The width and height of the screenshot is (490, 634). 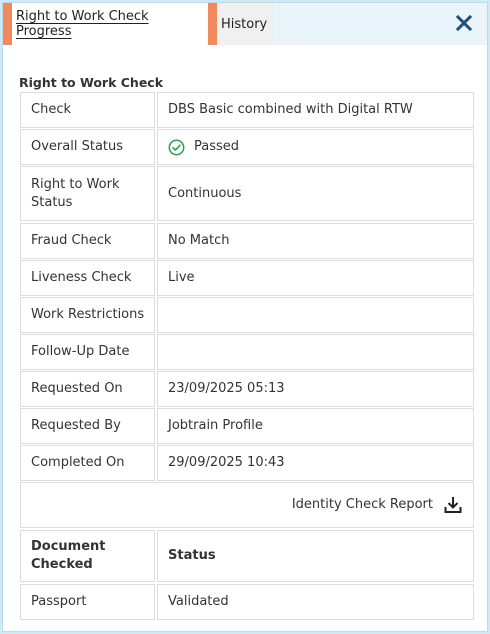 What do you see at coordinates (315, 389) in the screenshot?
I see `detail-value: 23/09/2025 05:13` at bounding box center [315, 389].